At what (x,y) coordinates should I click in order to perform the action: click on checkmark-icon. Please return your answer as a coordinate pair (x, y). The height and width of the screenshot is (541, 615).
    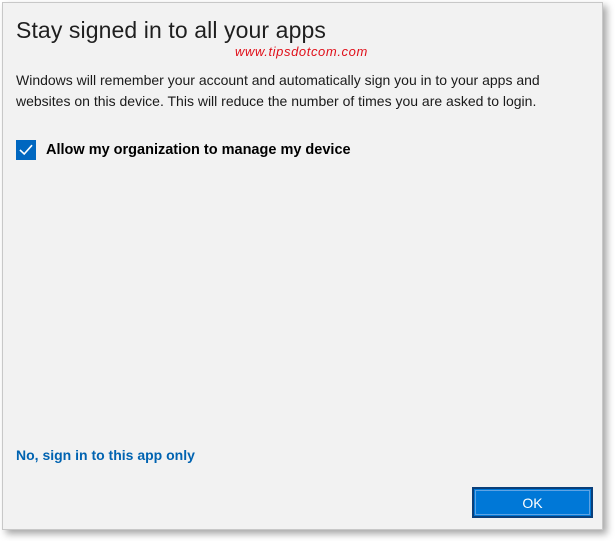
    Looking at the image, I should click on (26, 150).